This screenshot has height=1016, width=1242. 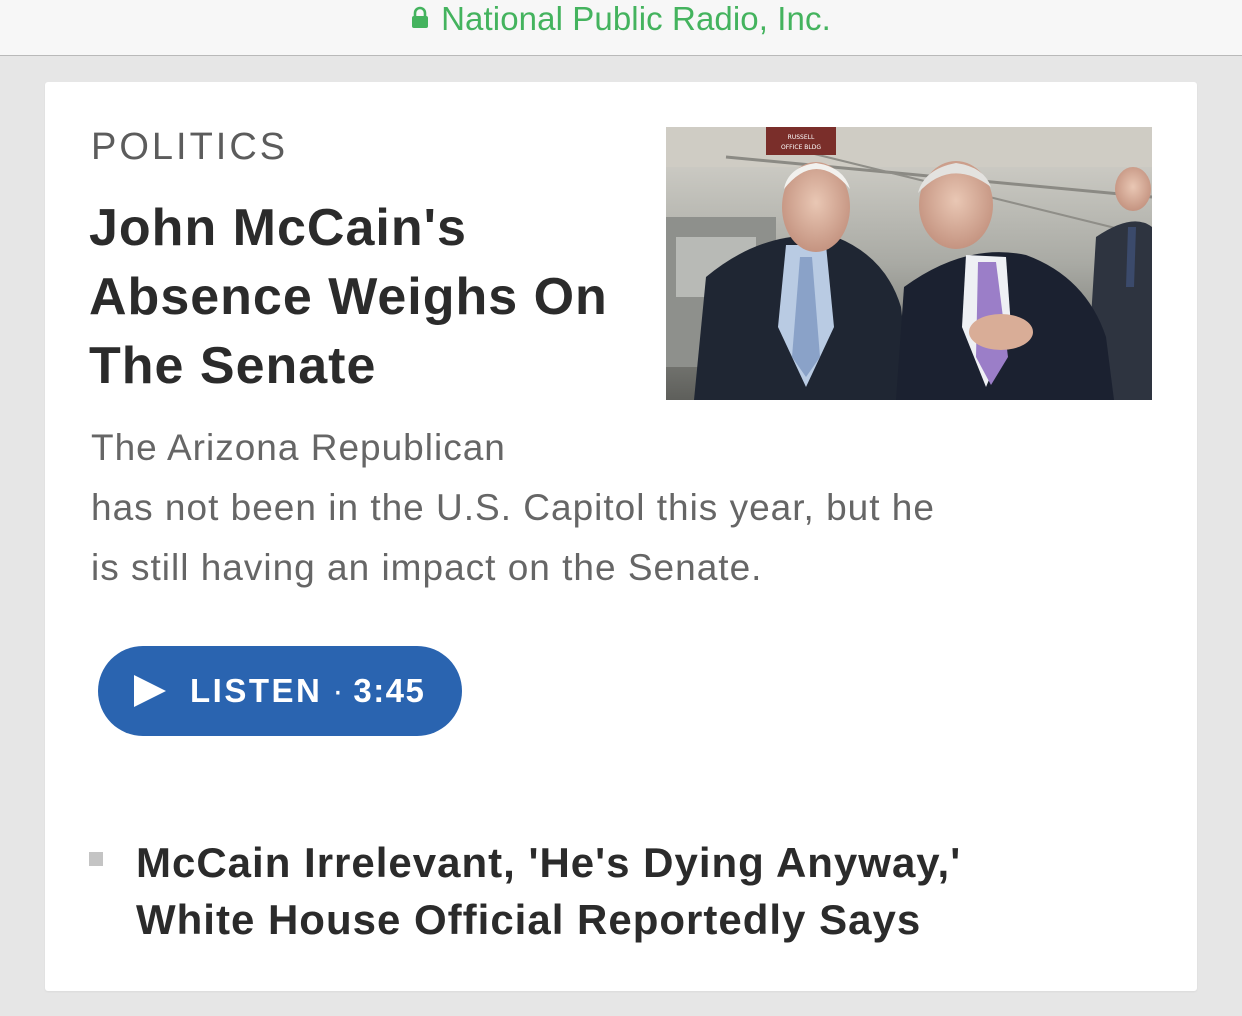 What do you see at coordinates (189, 147) in the screenshot?
I see `section-label: POLITICS` at bounding box center [189, 147].